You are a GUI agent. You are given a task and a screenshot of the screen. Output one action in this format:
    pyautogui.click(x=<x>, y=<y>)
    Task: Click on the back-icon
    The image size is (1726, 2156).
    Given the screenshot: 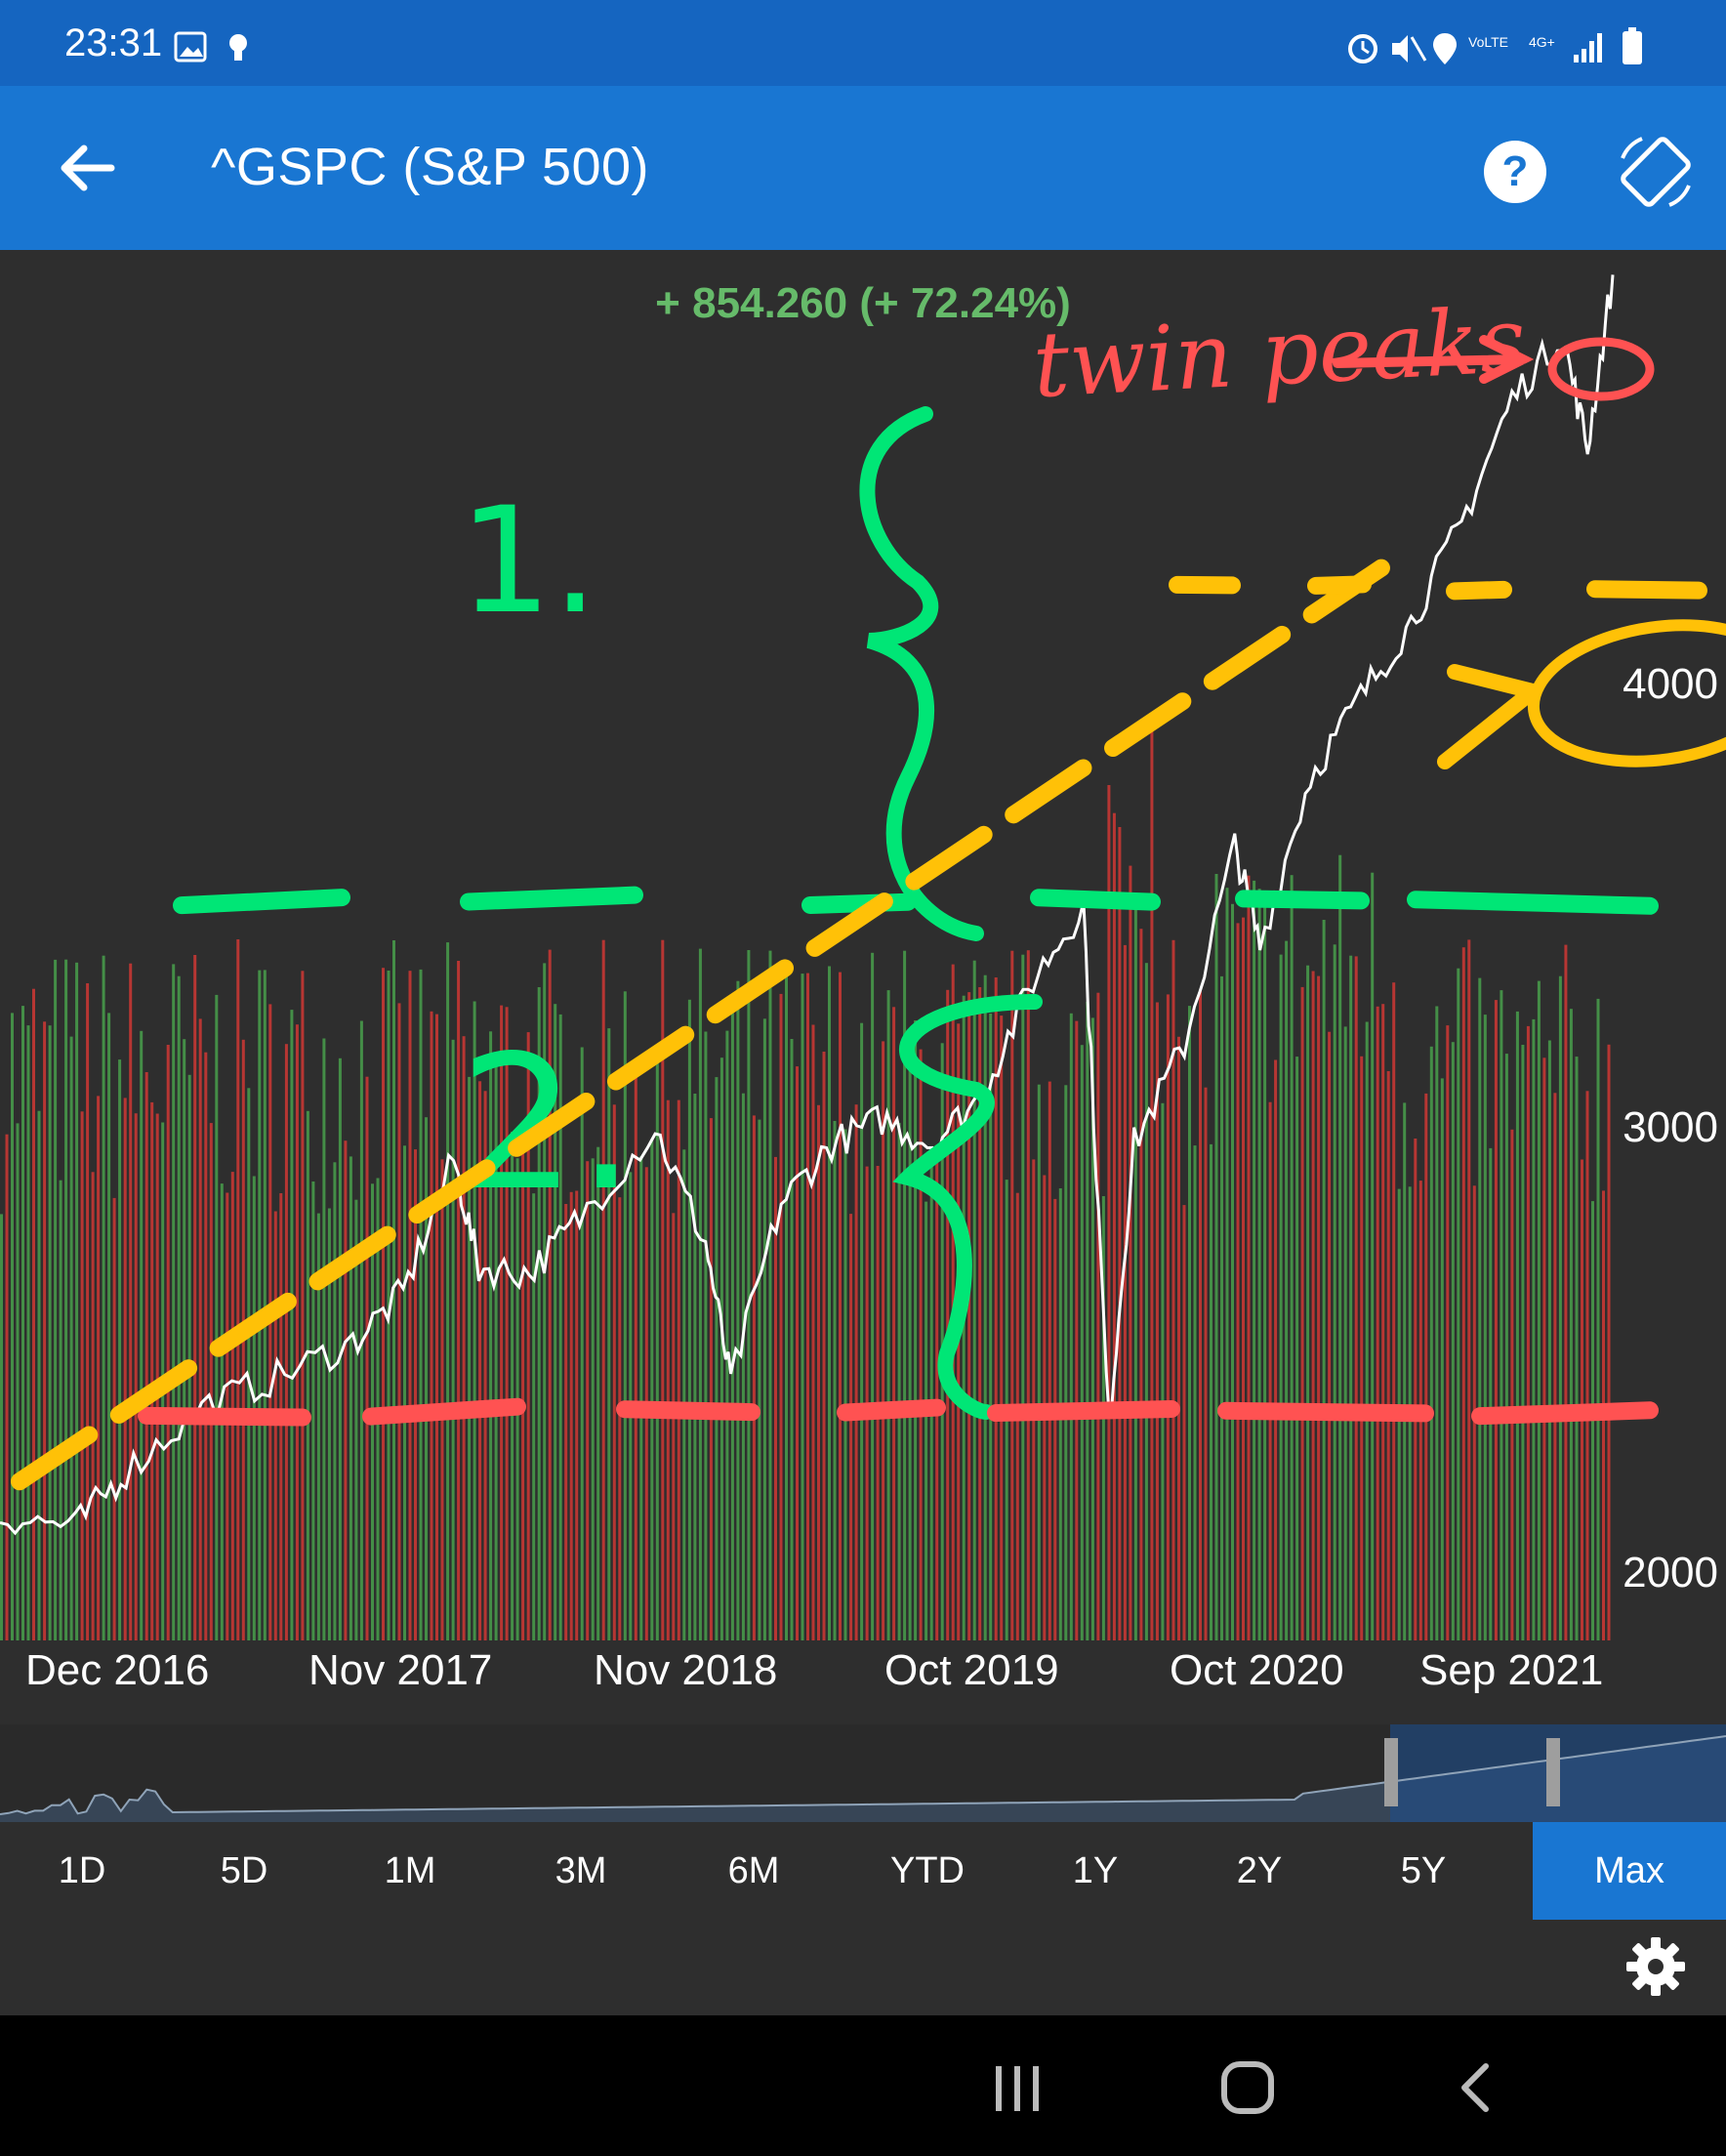 What is the action you would take?
    pyautogui.click(x=1476, y=2088)
    